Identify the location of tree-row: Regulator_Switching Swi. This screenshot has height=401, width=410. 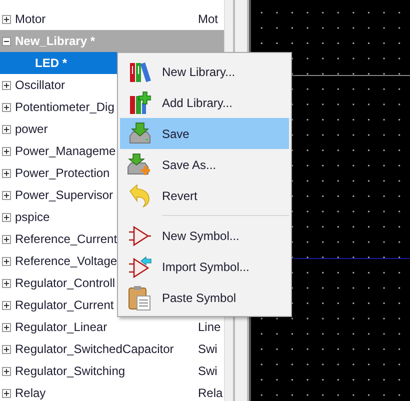
(112, 371).